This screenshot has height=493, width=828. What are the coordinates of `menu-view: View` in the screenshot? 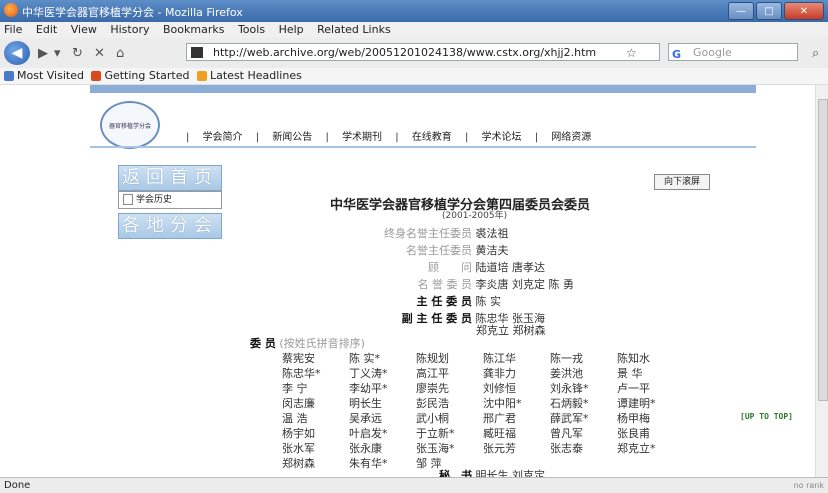 It's located at (84, 30).